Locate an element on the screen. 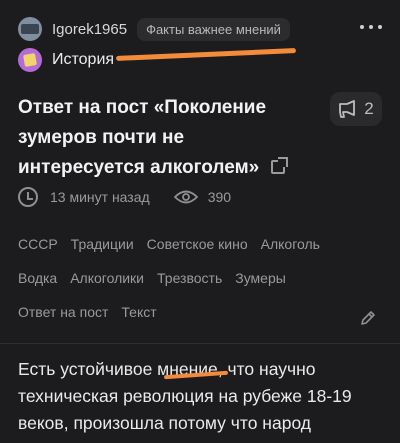 This screenshot has height=443, width=400. comments-button: 2 is located at coordinates (356, 109).